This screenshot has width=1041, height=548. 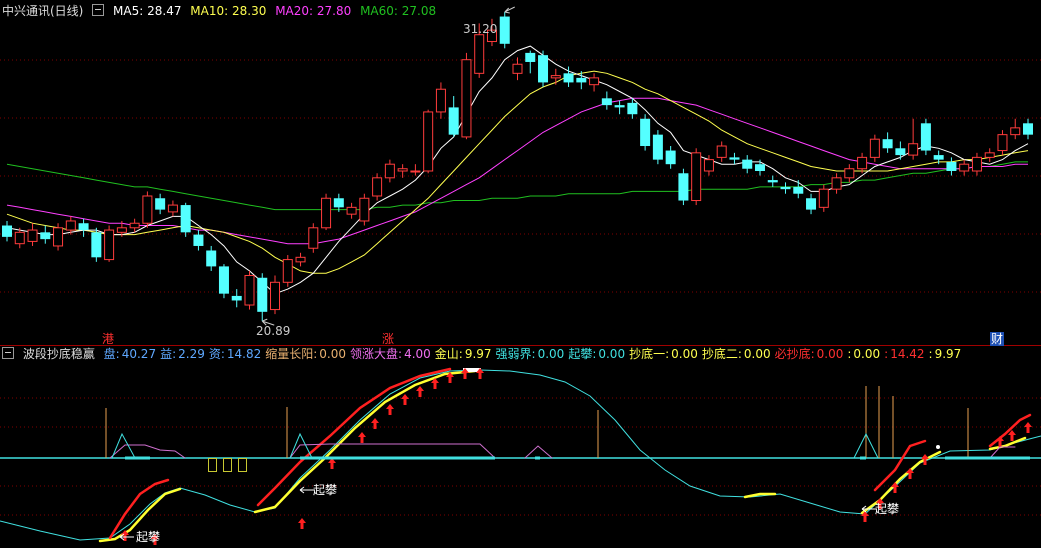 I want to click on stock-title: 中兴通讯(日线), so click(x=42, y=11).